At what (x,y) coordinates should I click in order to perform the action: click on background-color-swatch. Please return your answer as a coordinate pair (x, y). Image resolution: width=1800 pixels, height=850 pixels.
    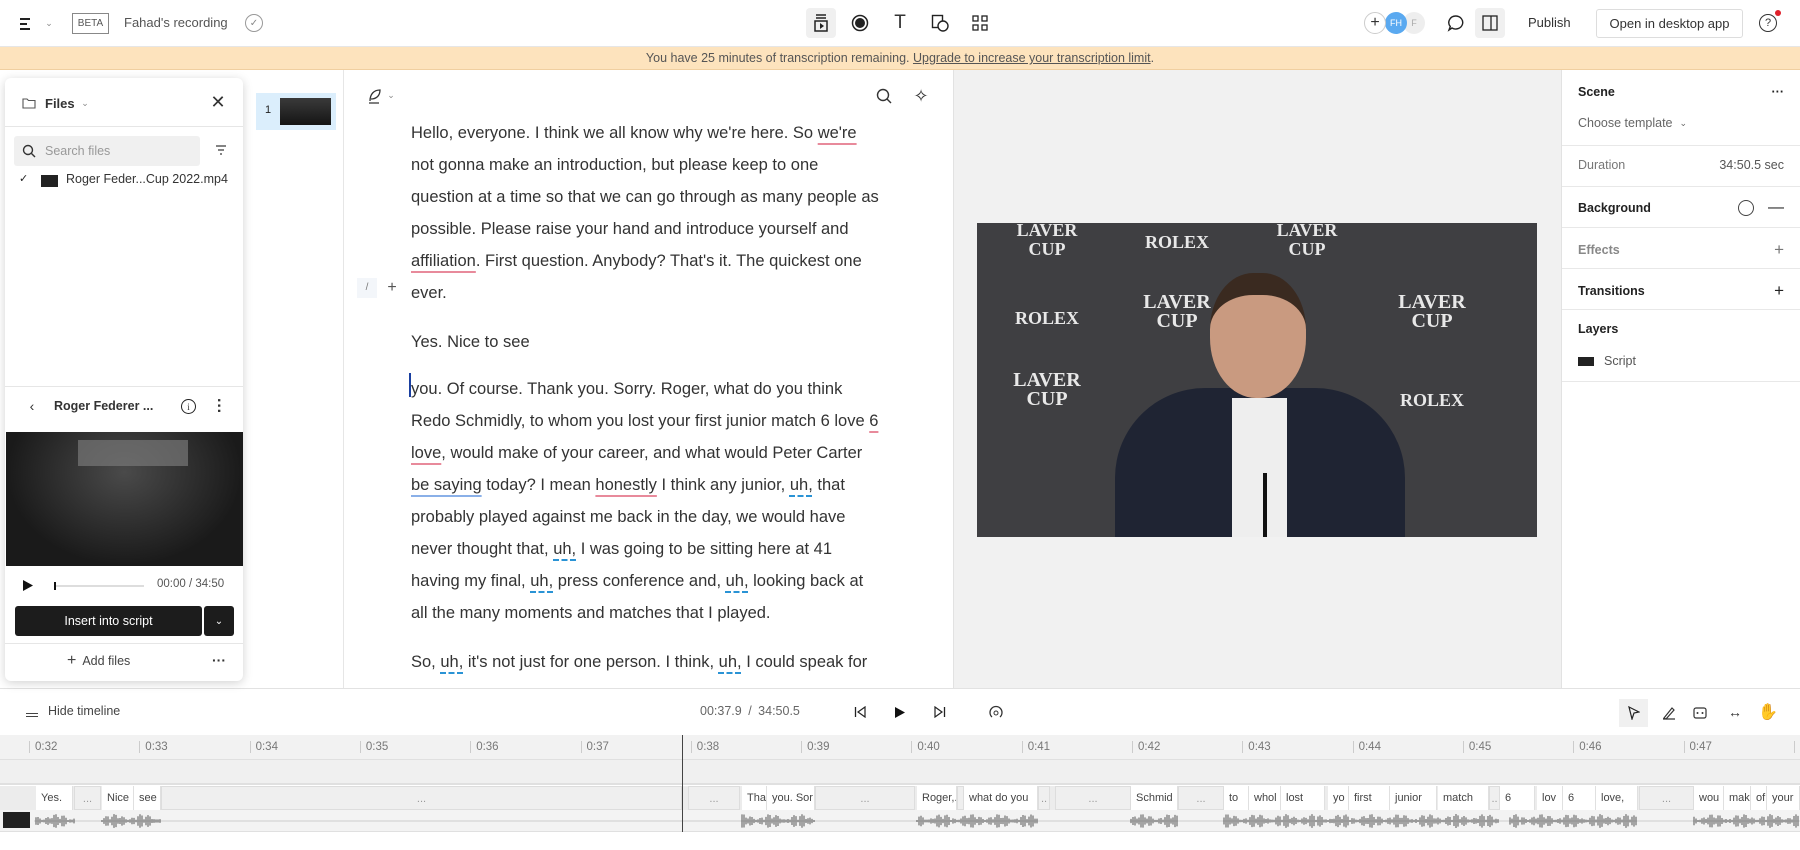
    Looking at the image, I should click on (1746, 208).